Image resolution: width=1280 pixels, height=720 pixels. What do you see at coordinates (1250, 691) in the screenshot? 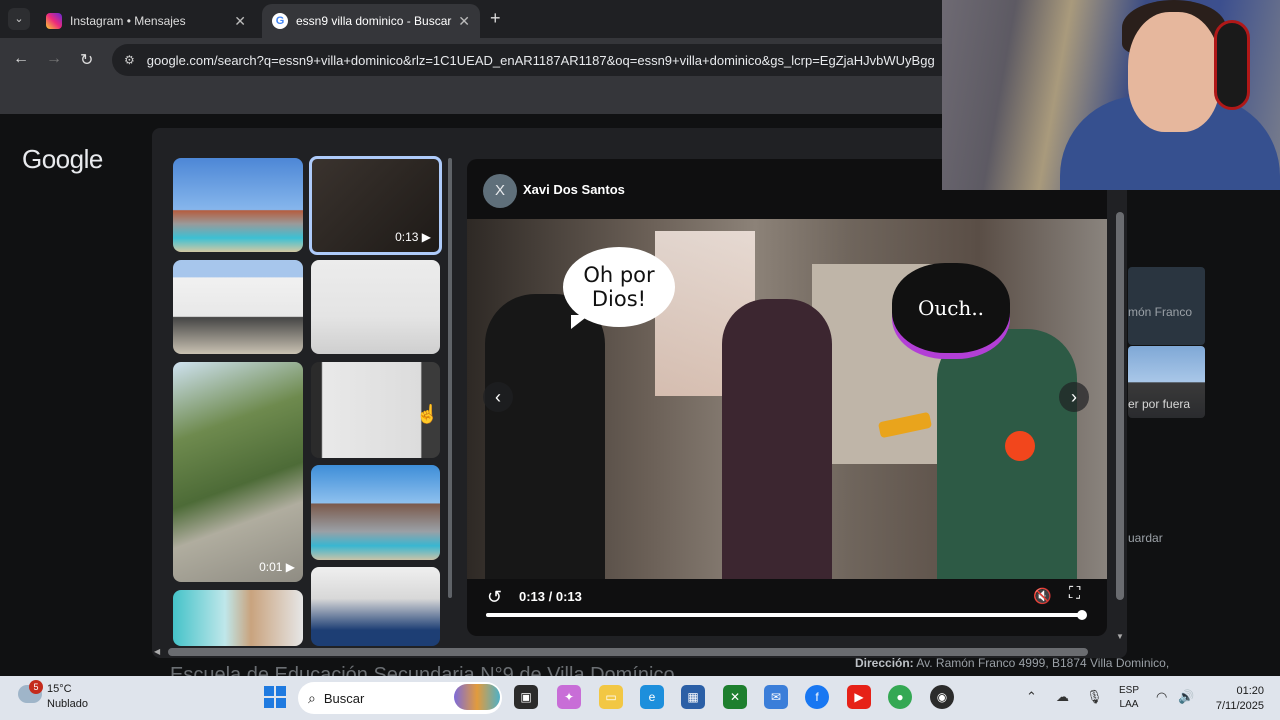
I see `clock-time: 01:20` at bounding box center [1250, 691].